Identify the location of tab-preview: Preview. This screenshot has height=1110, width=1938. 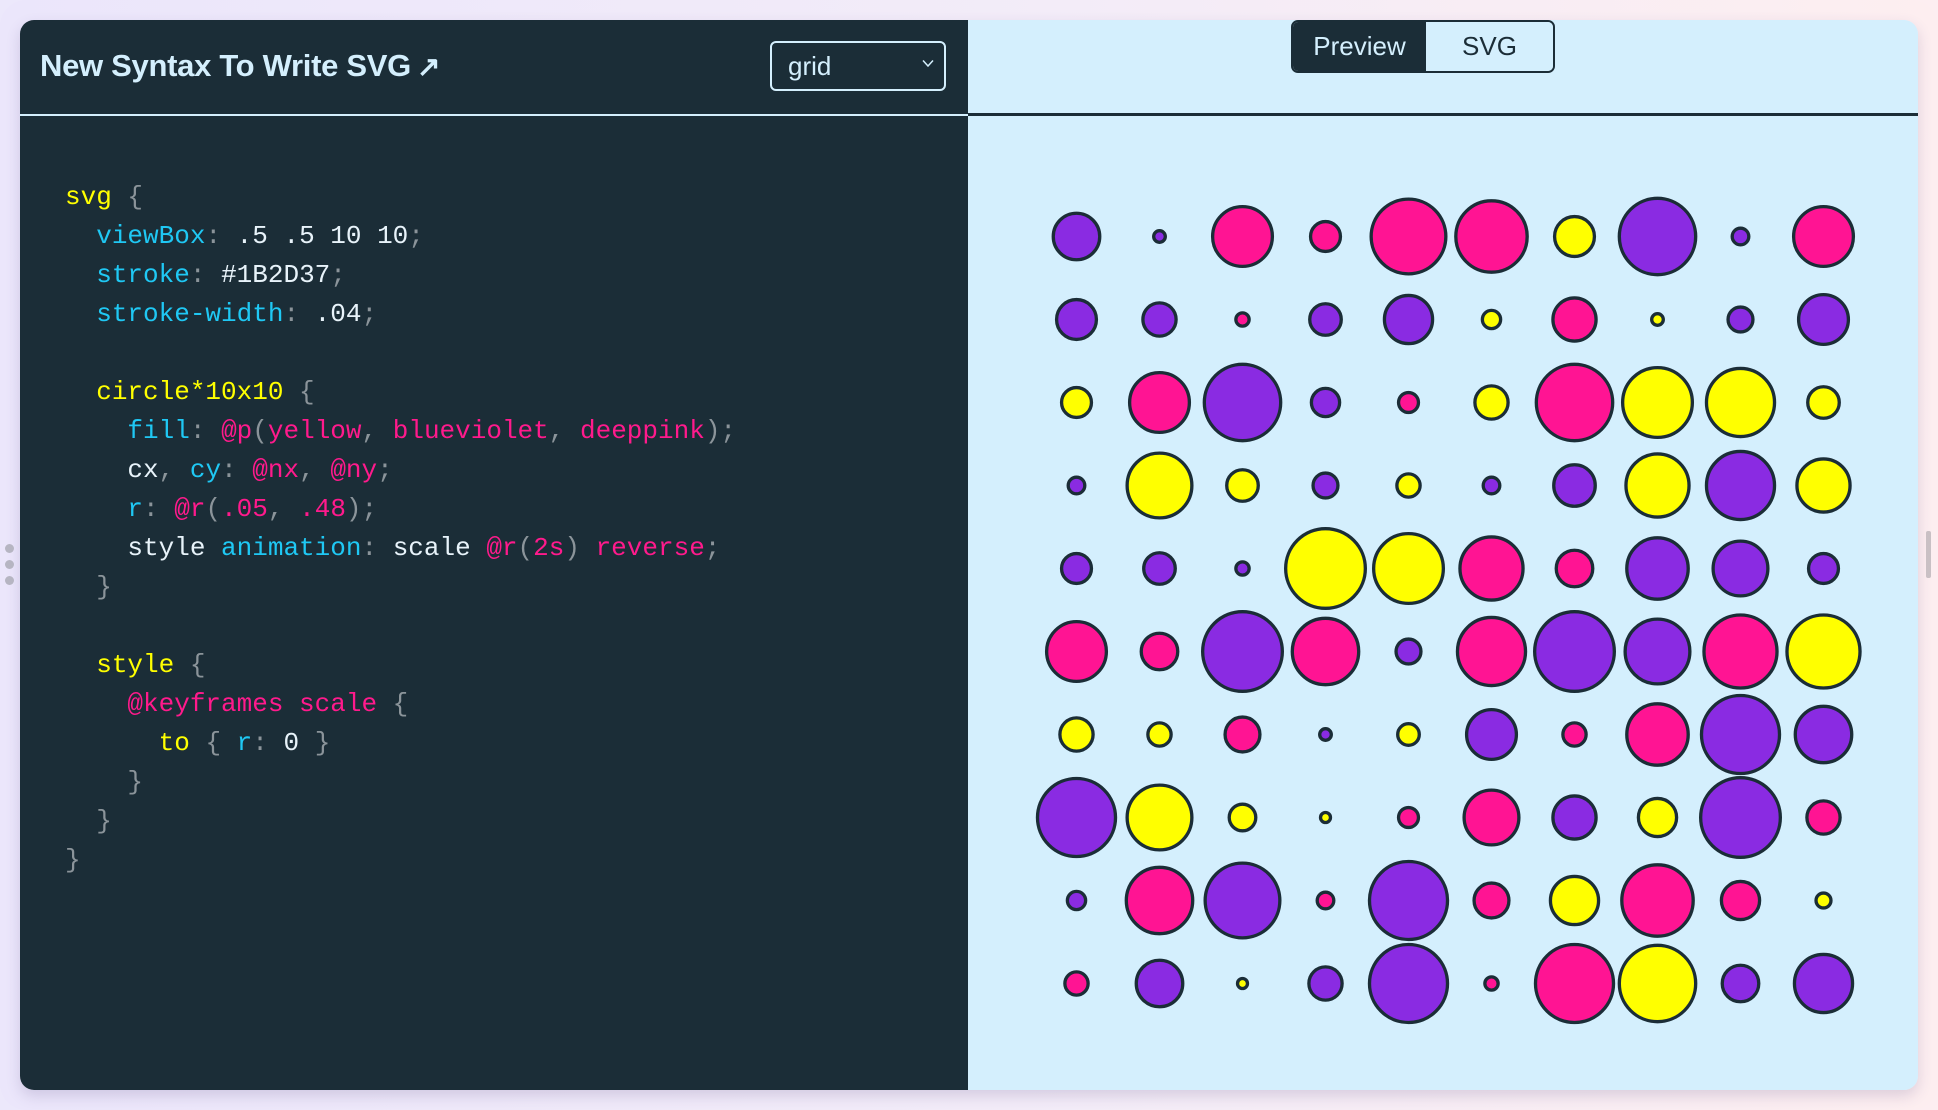
(1359, 46).